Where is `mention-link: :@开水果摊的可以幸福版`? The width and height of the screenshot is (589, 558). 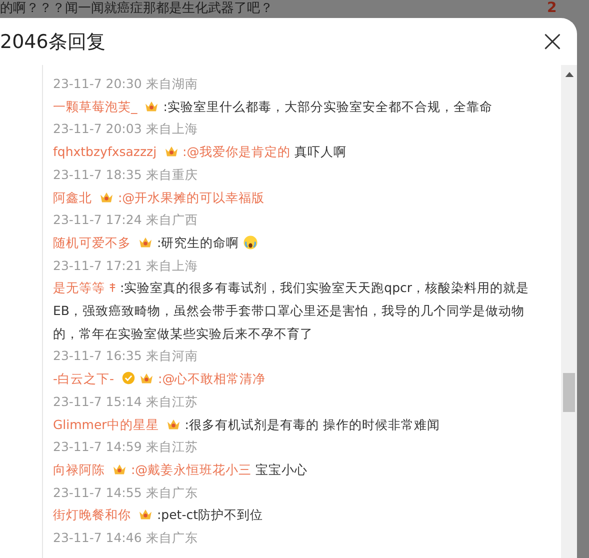
mention-link: :@开水果摊的可以幸福版 is located at coordinates (191, 197).